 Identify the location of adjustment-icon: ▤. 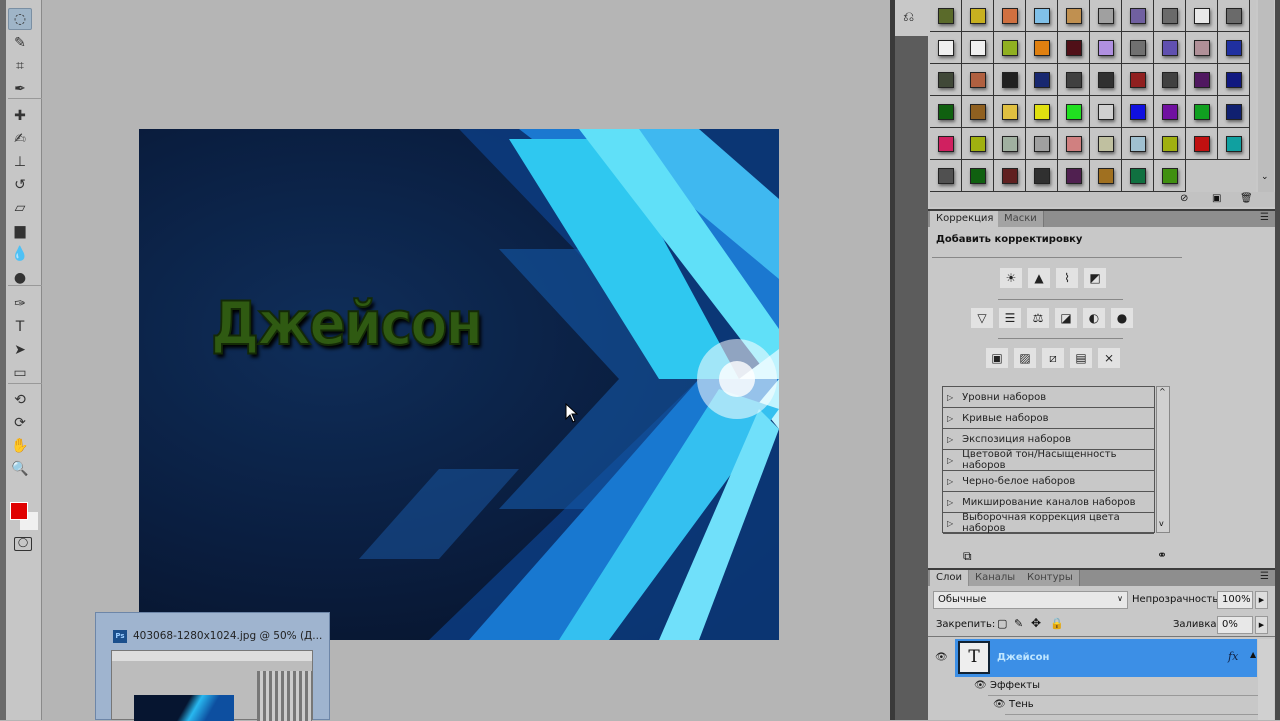
(1081, 358).